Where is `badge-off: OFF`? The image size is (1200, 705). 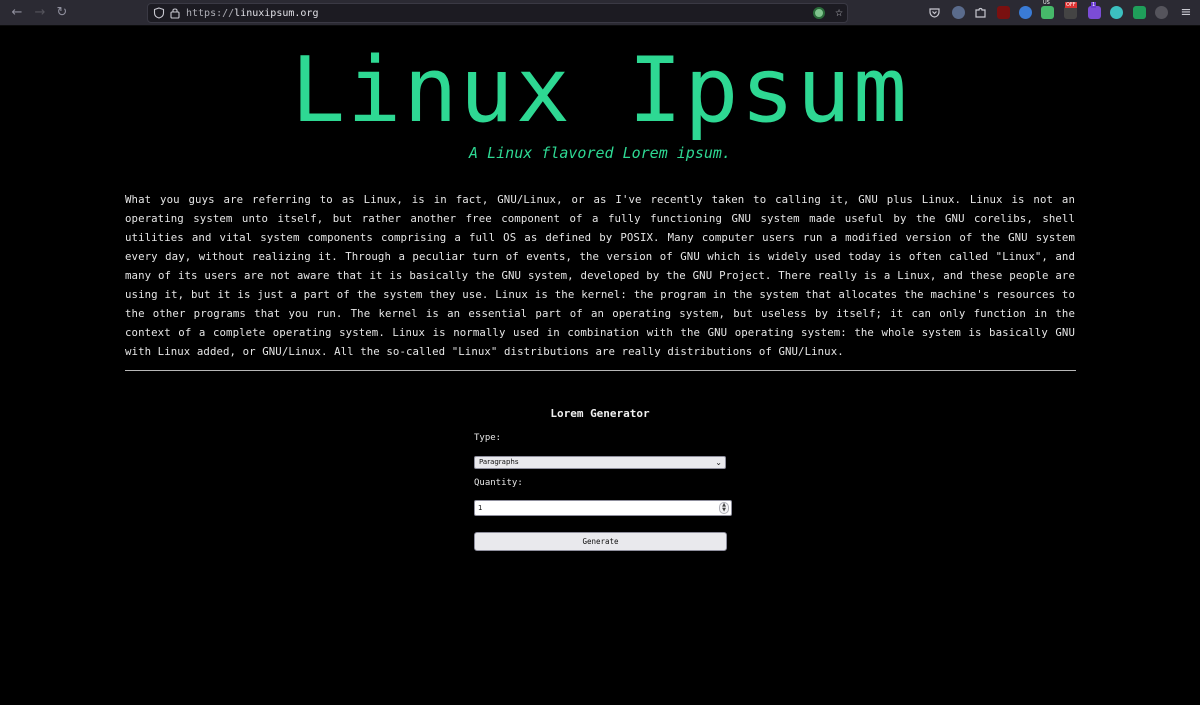
badge-off: OFF is located at coordinates (1071, 5).